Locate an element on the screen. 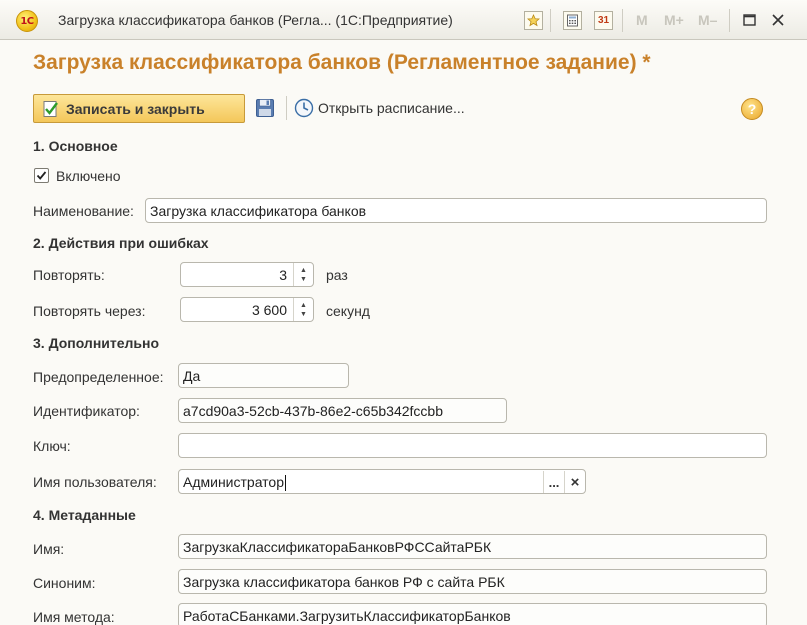 The width and height of the screenshot is (807, 625). text-cursor is located at coordinates (286, 483).